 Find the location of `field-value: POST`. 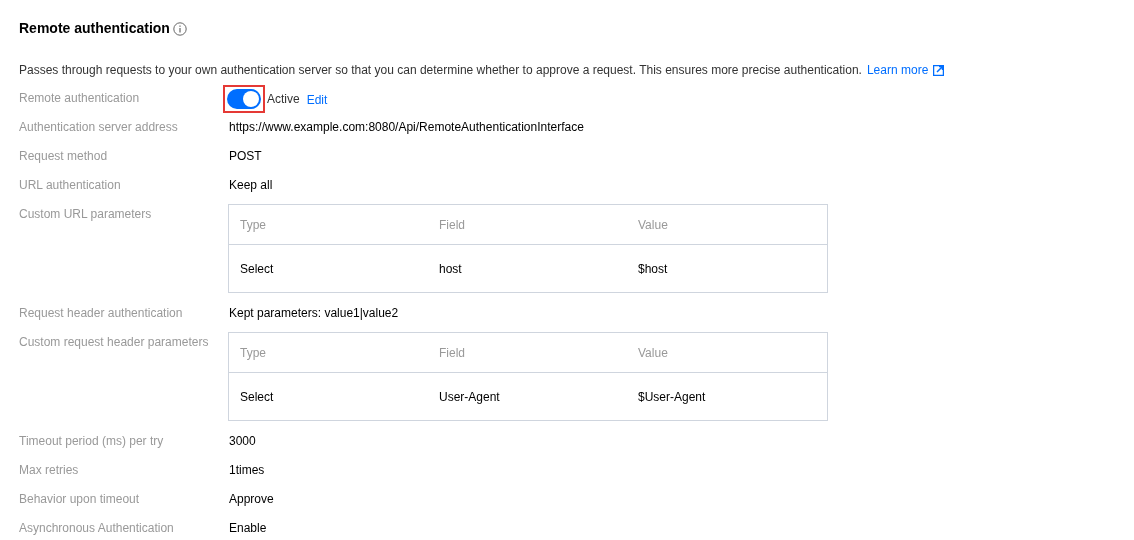

field-value: POST is located at coordinates (245, 156).